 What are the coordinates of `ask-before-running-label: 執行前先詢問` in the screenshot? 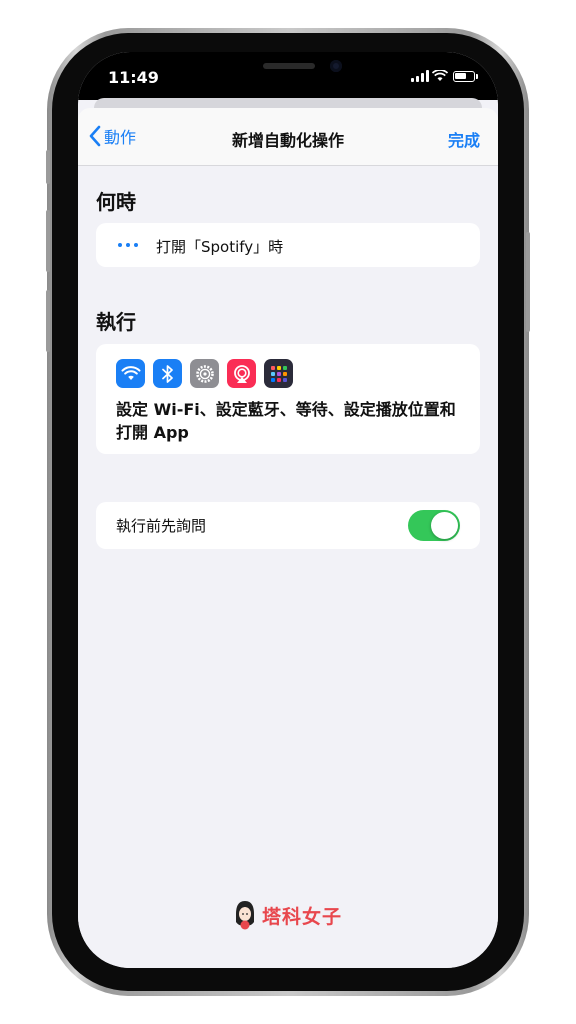 It's located at (161, 526).